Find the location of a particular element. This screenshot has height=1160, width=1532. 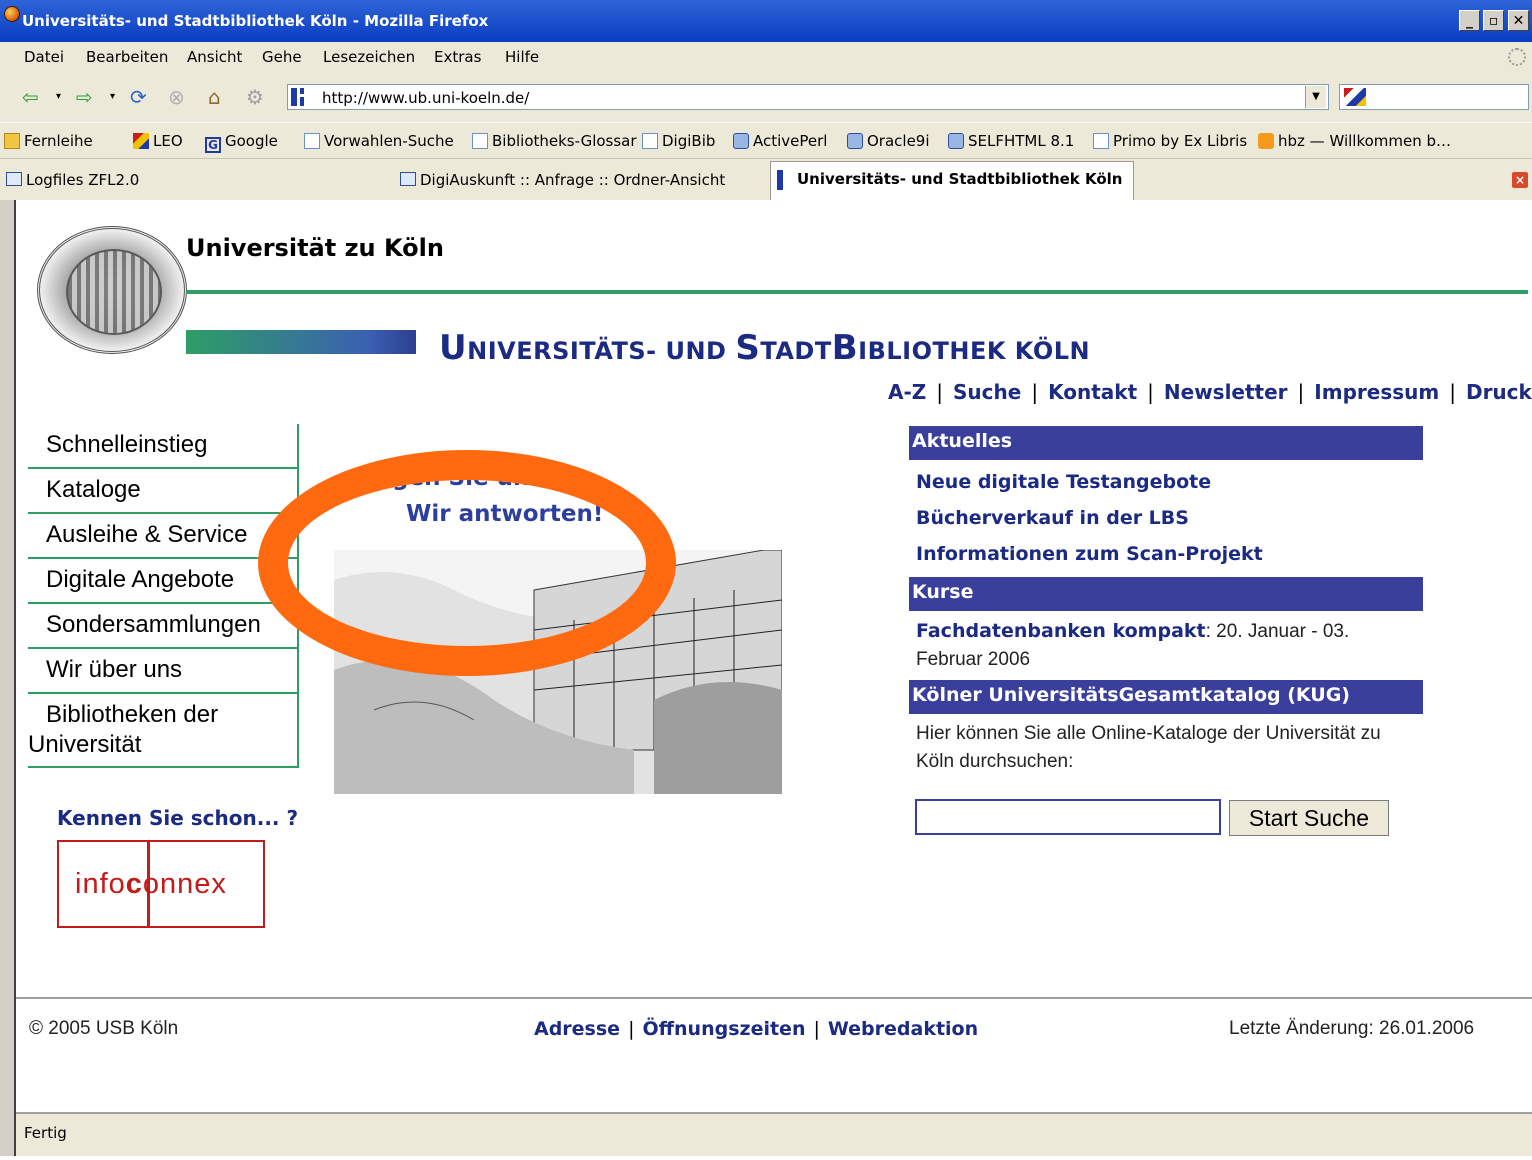

bookmark-google: G Google is located at coordinates (241, 142).